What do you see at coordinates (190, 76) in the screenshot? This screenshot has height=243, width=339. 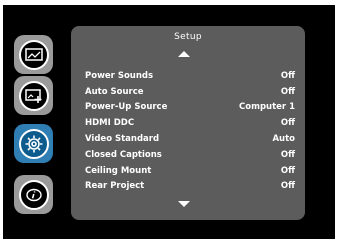 I see `menu-item-power-sounds: Power Sounds Off` at bounding box center [190, 76].